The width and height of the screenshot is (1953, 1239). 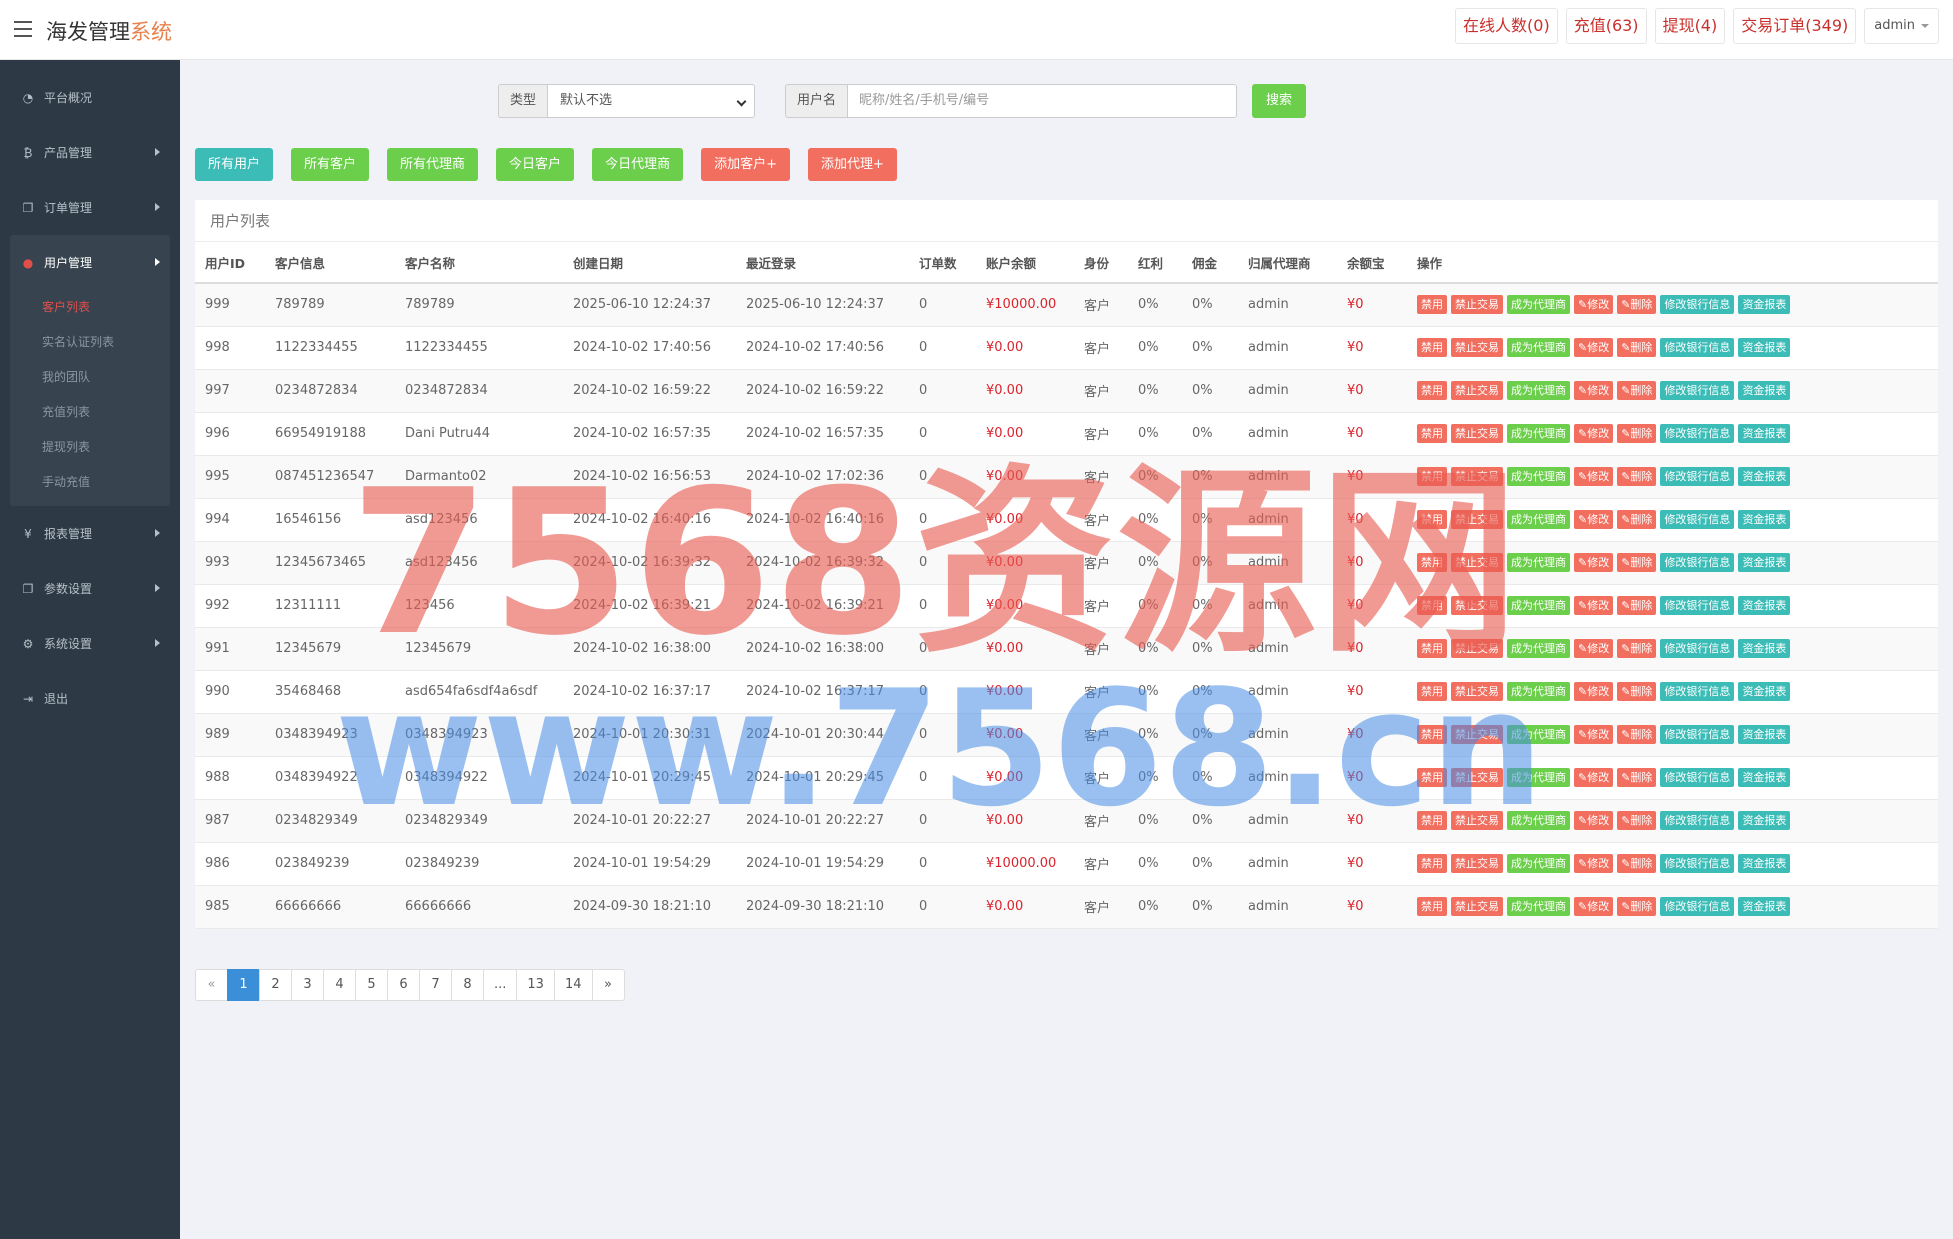 What do you see at coordinates (371, 985) in the screenshot?
I see `page-button: 5` at bounding box center [371, 985].